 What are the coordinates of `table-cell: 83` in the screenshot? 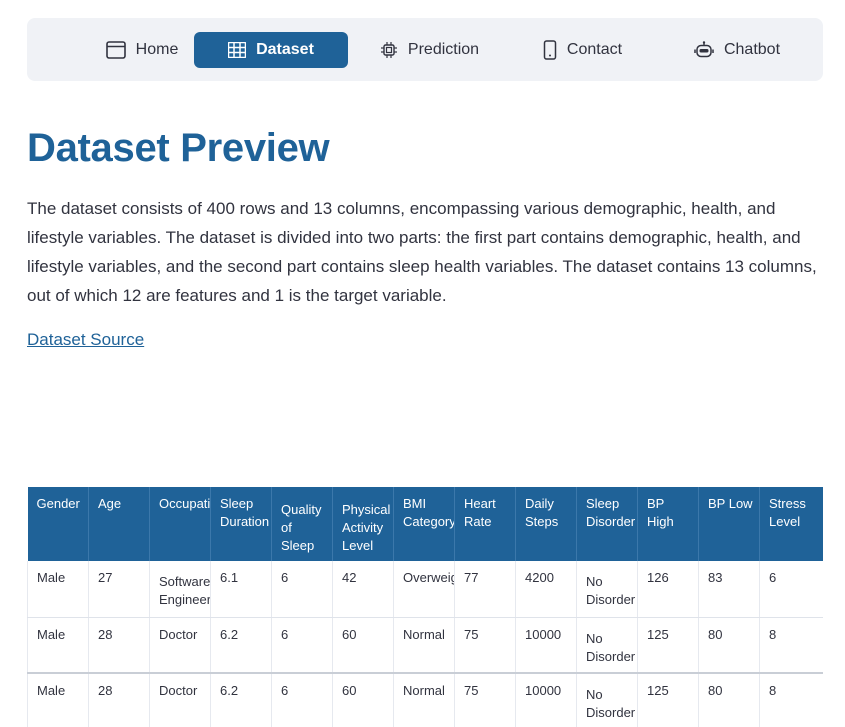 It's located at (729, 589).